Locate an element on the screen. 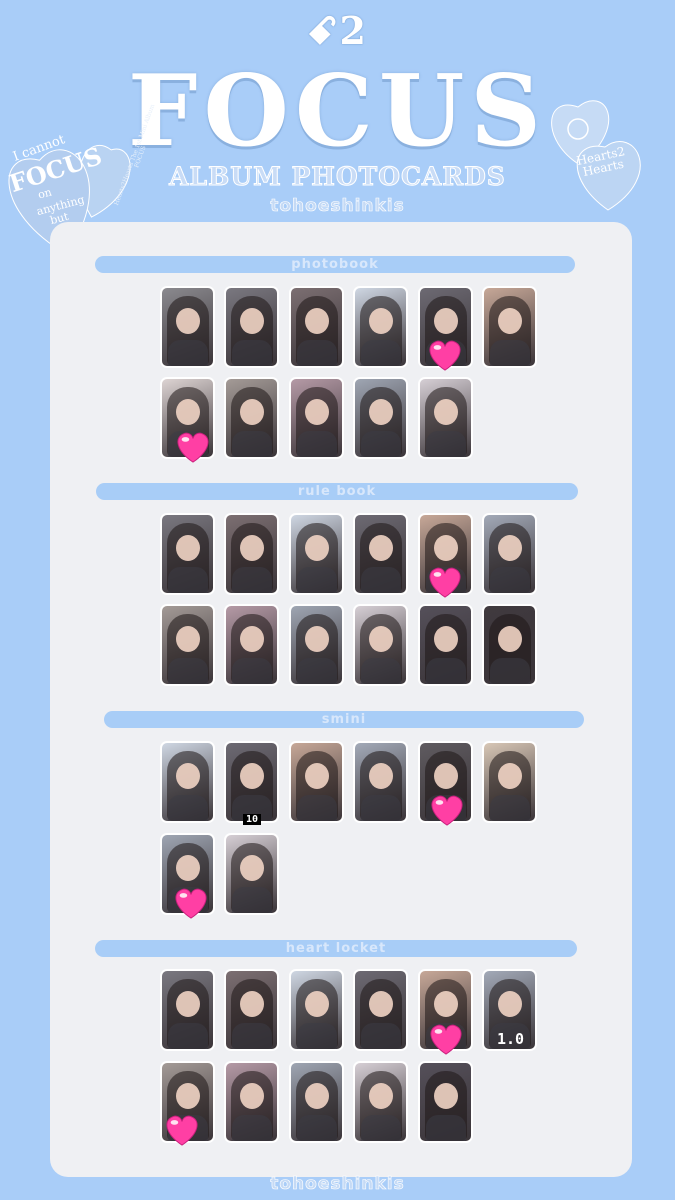 Image resolution: width=675 pixels, height=1200 pixels. left-heart-line3: on is located at coordinates (45, 193).